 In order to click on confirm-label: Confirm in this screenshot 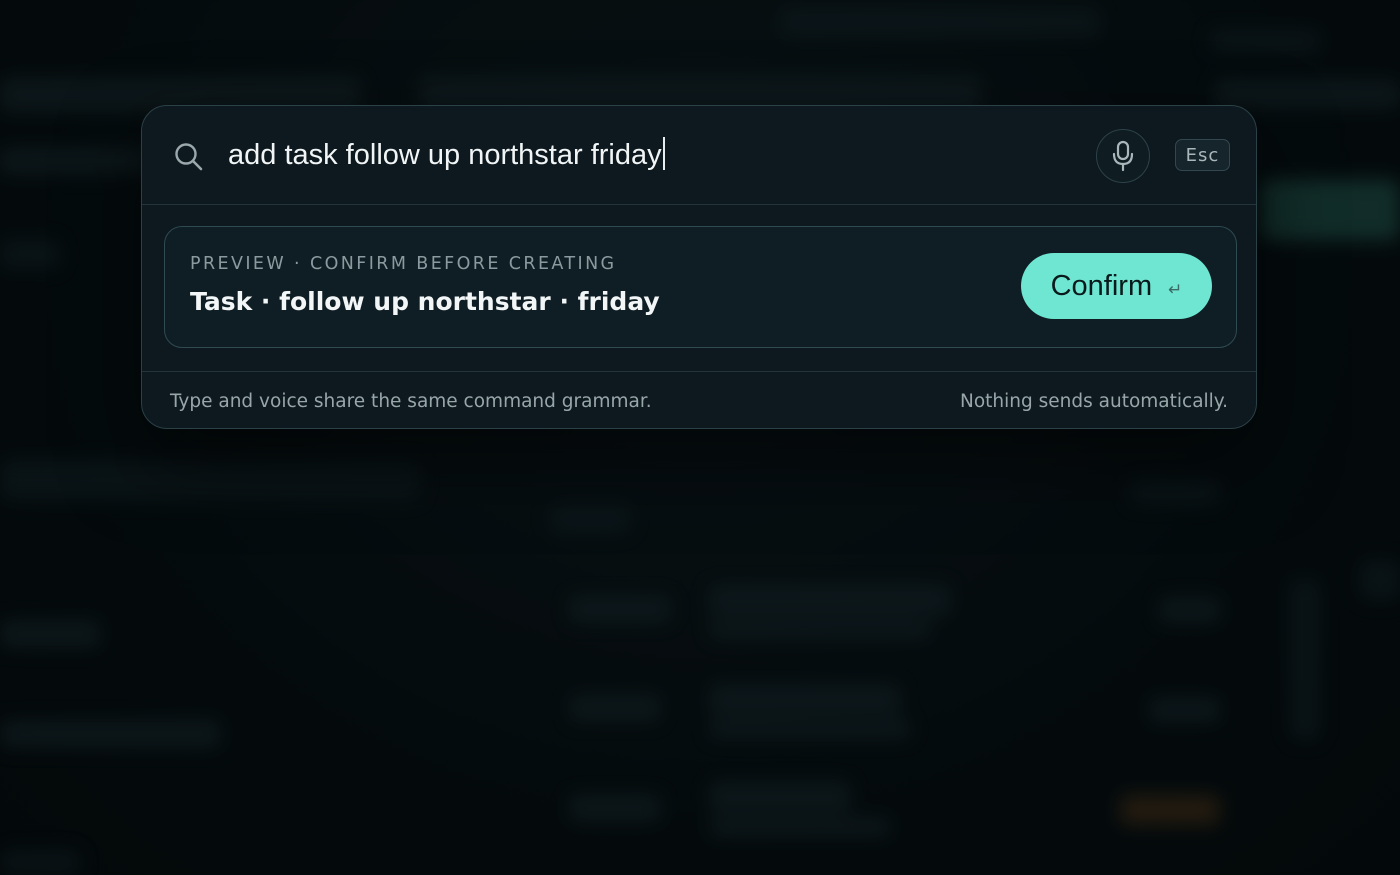, I will do `click(1101, 285)`.